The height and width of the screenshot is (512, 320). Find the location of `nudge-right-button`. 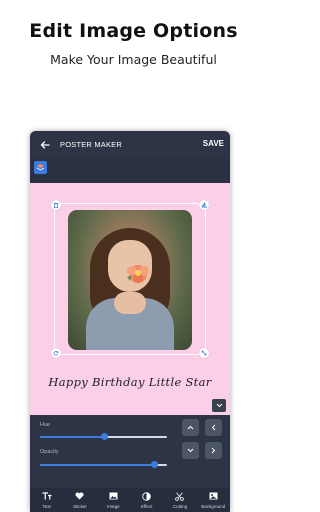

nudge-right-button is located at coordinates (213, 450).